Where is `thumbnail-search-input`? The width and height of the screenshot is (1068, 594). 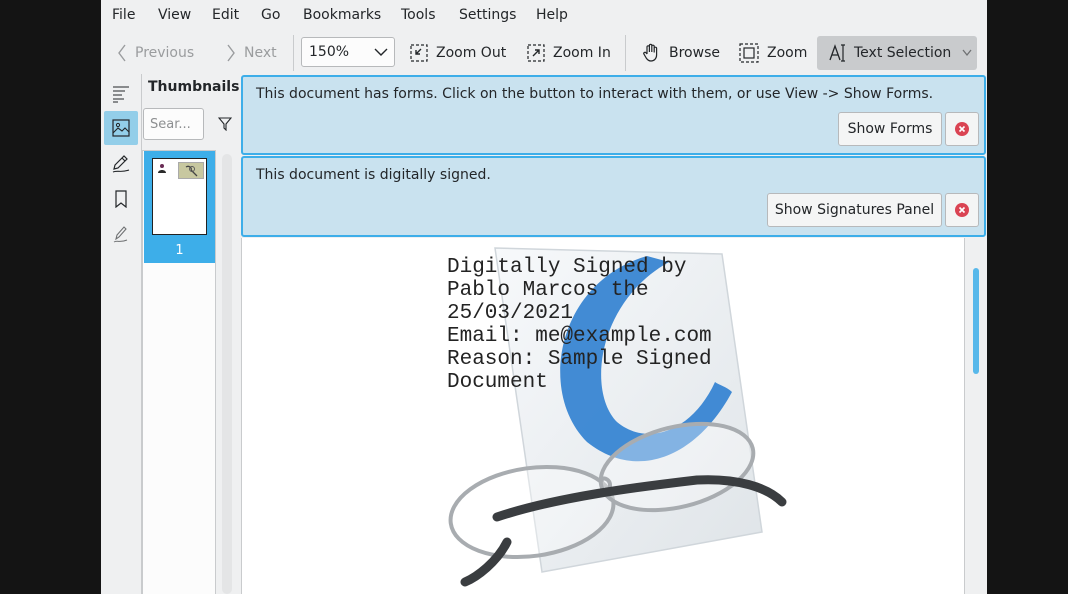
thumbnail-search-input is located at coordinates (173, 124).